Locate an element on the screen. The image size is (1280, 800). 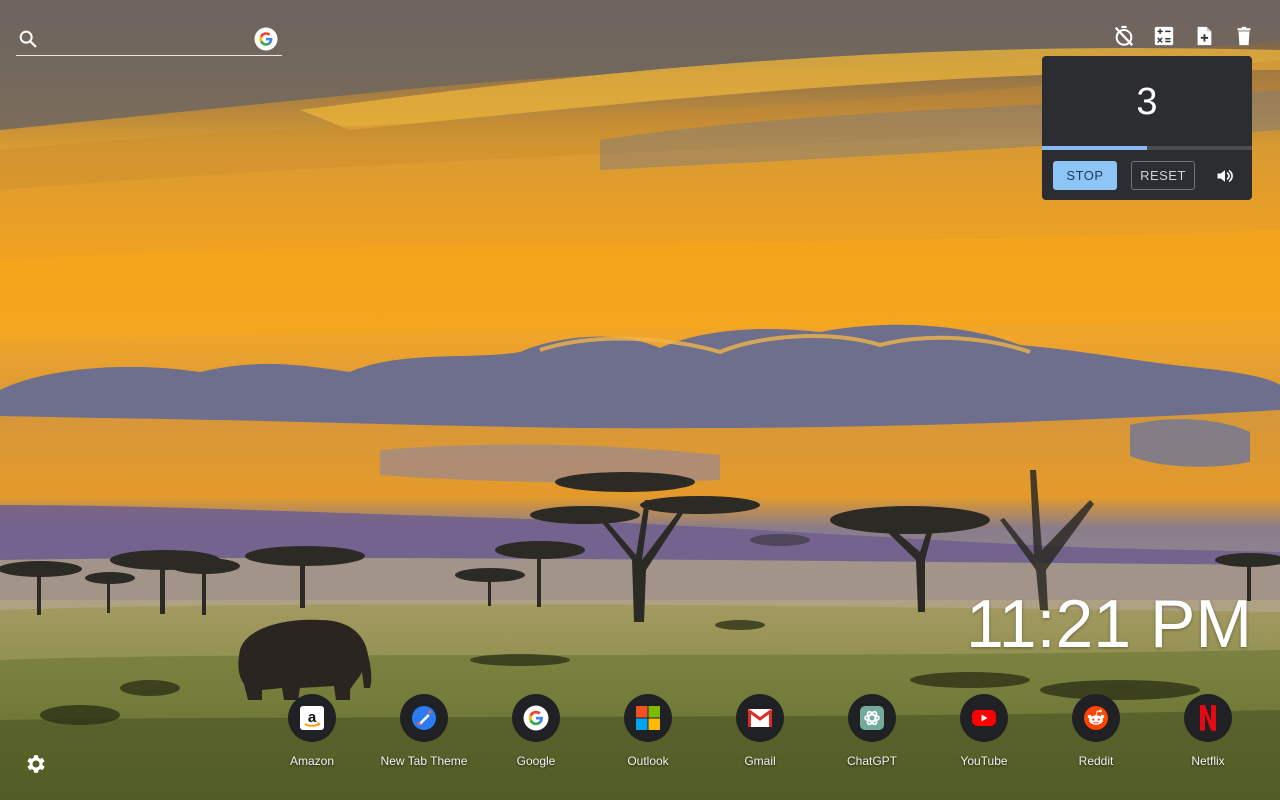
reset-button: RESET is located at coordinates (1163, 175).